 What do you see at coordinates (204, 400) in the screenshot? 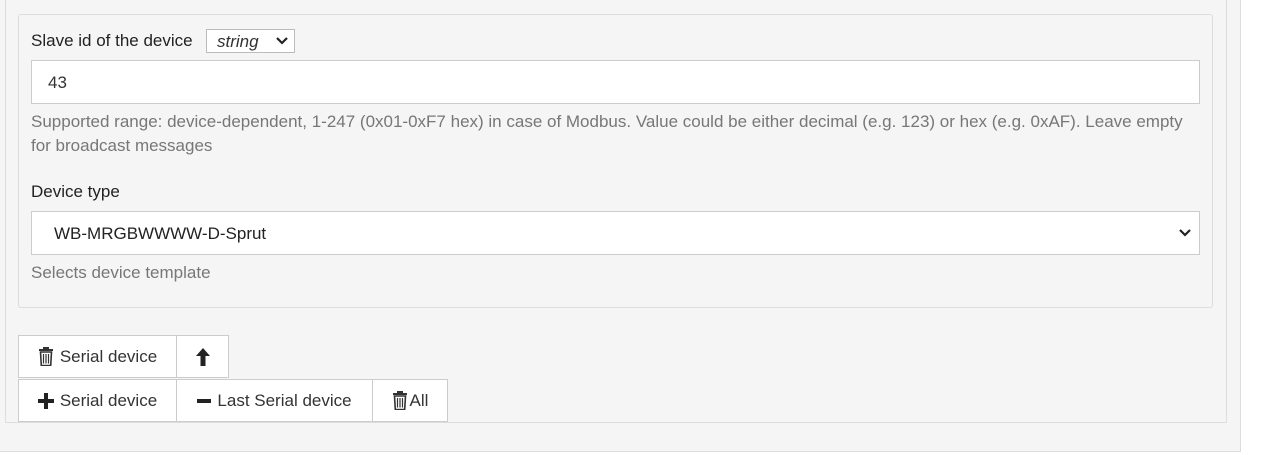
I see `minus-icon` at bounding box center [204, 400].